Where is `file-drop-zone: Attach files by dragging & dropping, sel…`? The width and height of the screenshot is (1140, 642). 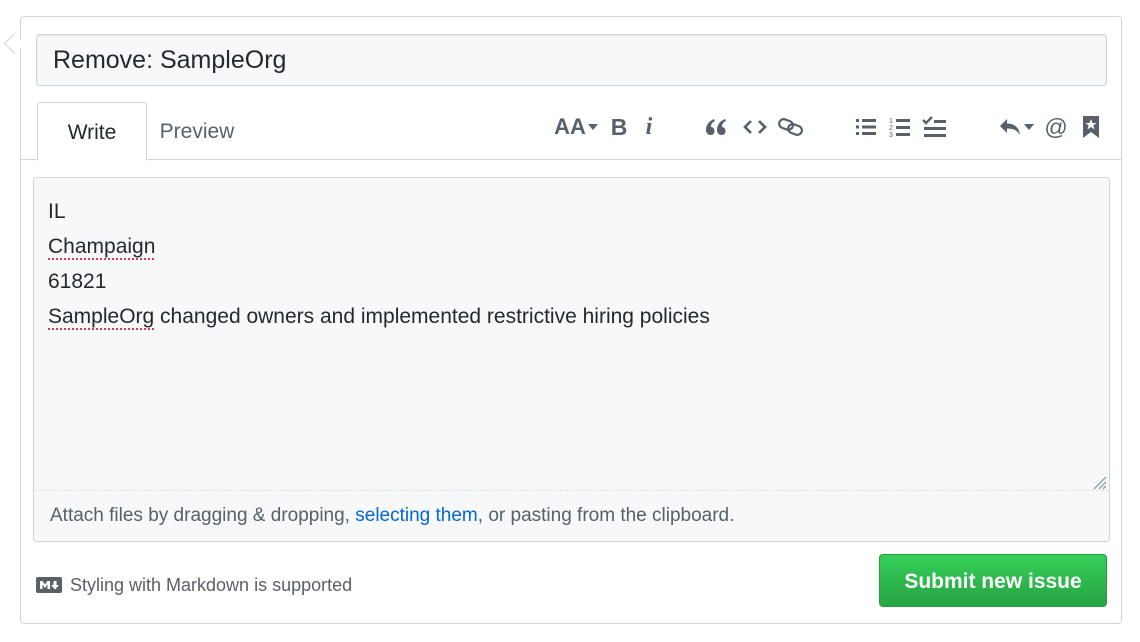 file-drop-zone: Attach files by dragging & dropping, sel… is located at coordinates (571, 515).